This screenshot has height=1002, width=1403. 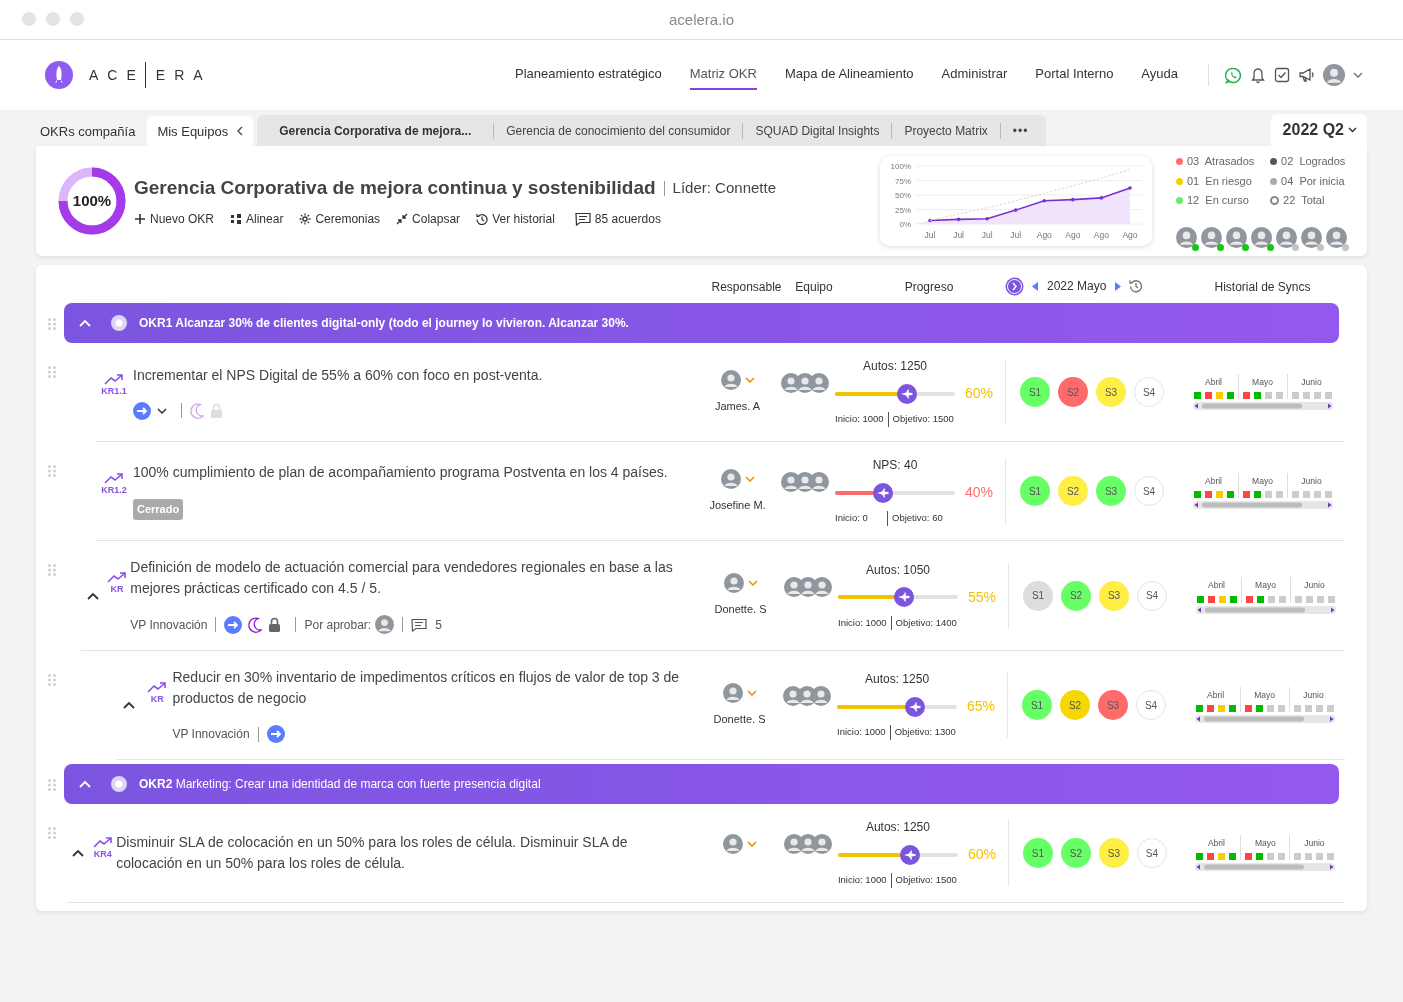 I want to click on month-label: Mayo, so click(x=1265, y=843).